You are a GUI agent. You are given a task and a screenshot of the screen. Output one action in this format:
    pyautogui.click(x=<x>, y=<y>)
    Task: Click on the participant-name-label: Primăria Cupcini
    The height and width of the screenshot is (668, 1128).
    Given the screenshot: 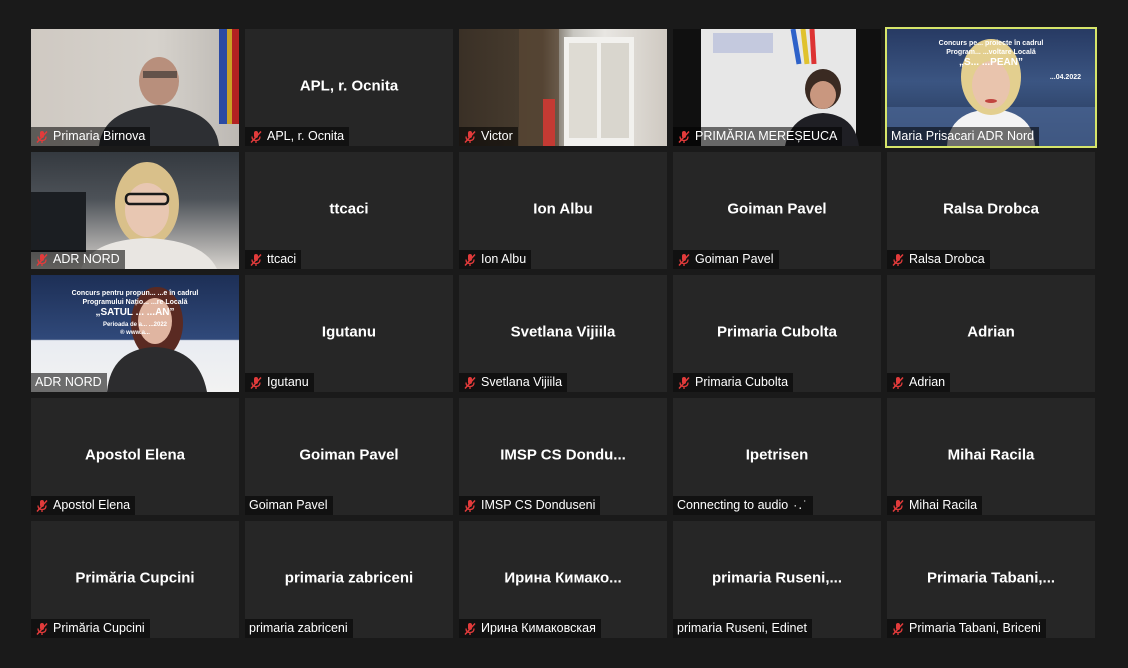 What is the action you would take?
    pyautogui.click(x=90, y=628)
    